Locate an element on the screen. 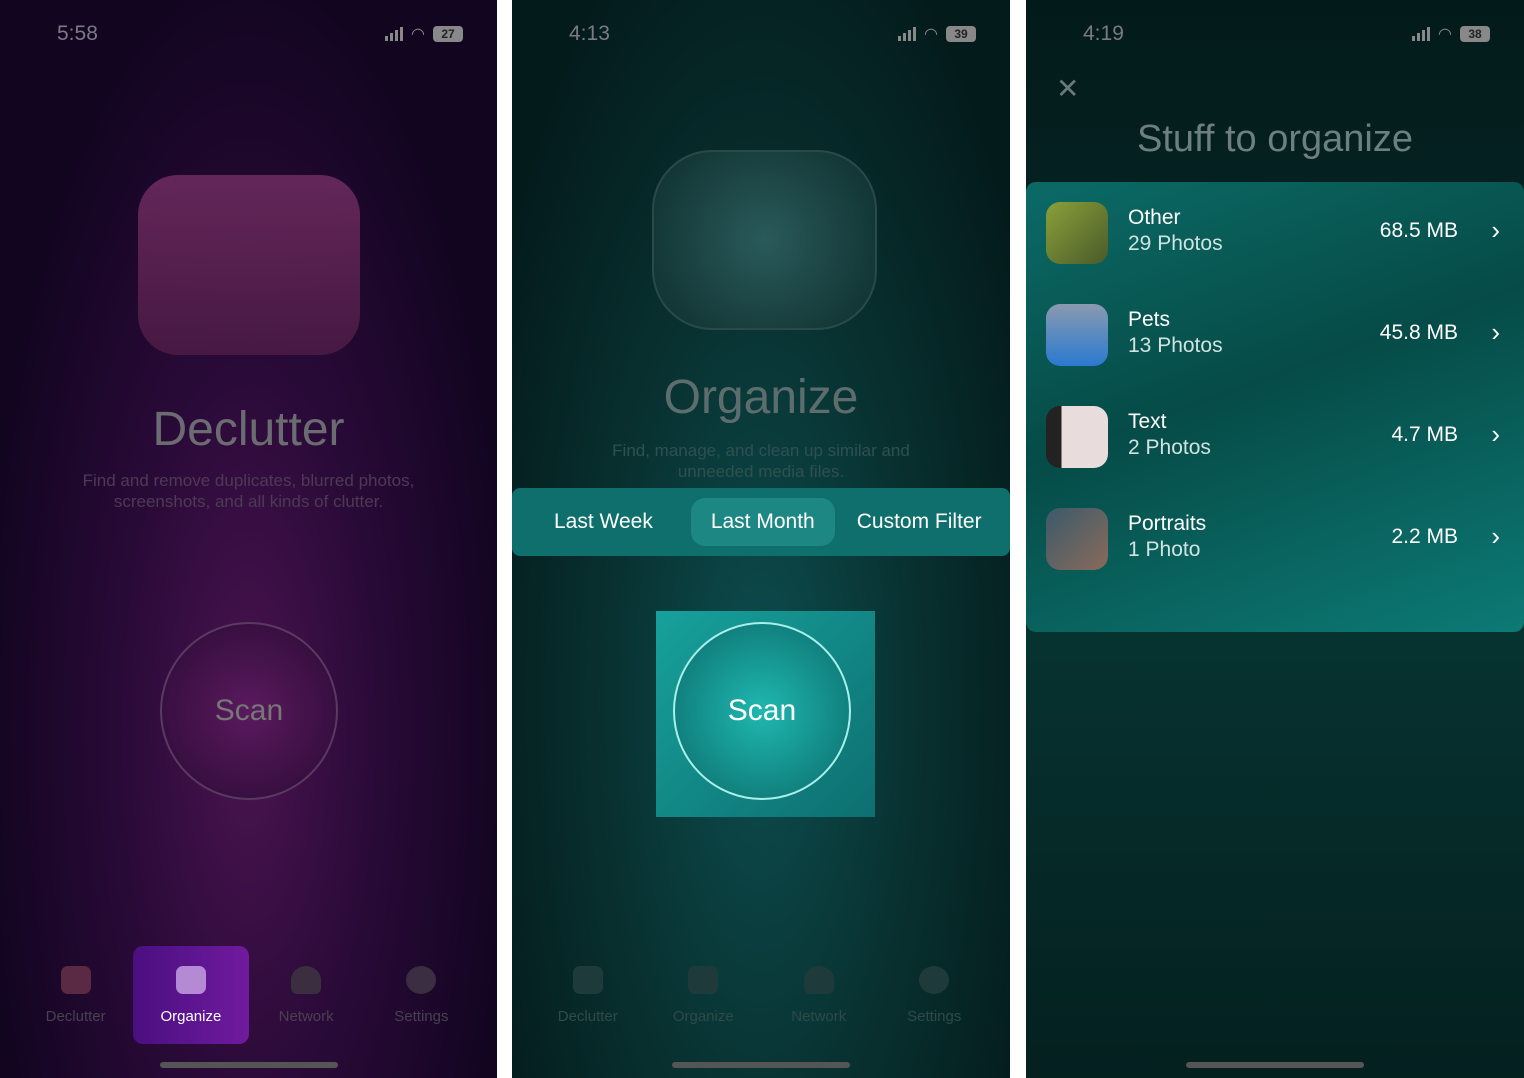 The image size is (1524, 1078). item-count: 1 Photo is located at coordinates (1164, 549).